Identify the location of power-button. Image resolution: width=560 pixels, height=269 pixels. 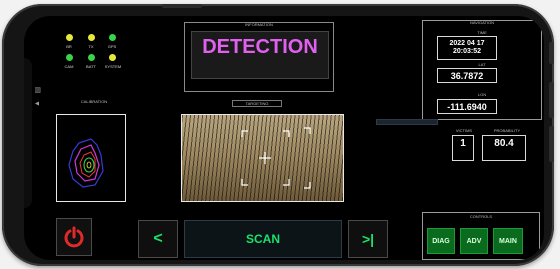
(74, 237).